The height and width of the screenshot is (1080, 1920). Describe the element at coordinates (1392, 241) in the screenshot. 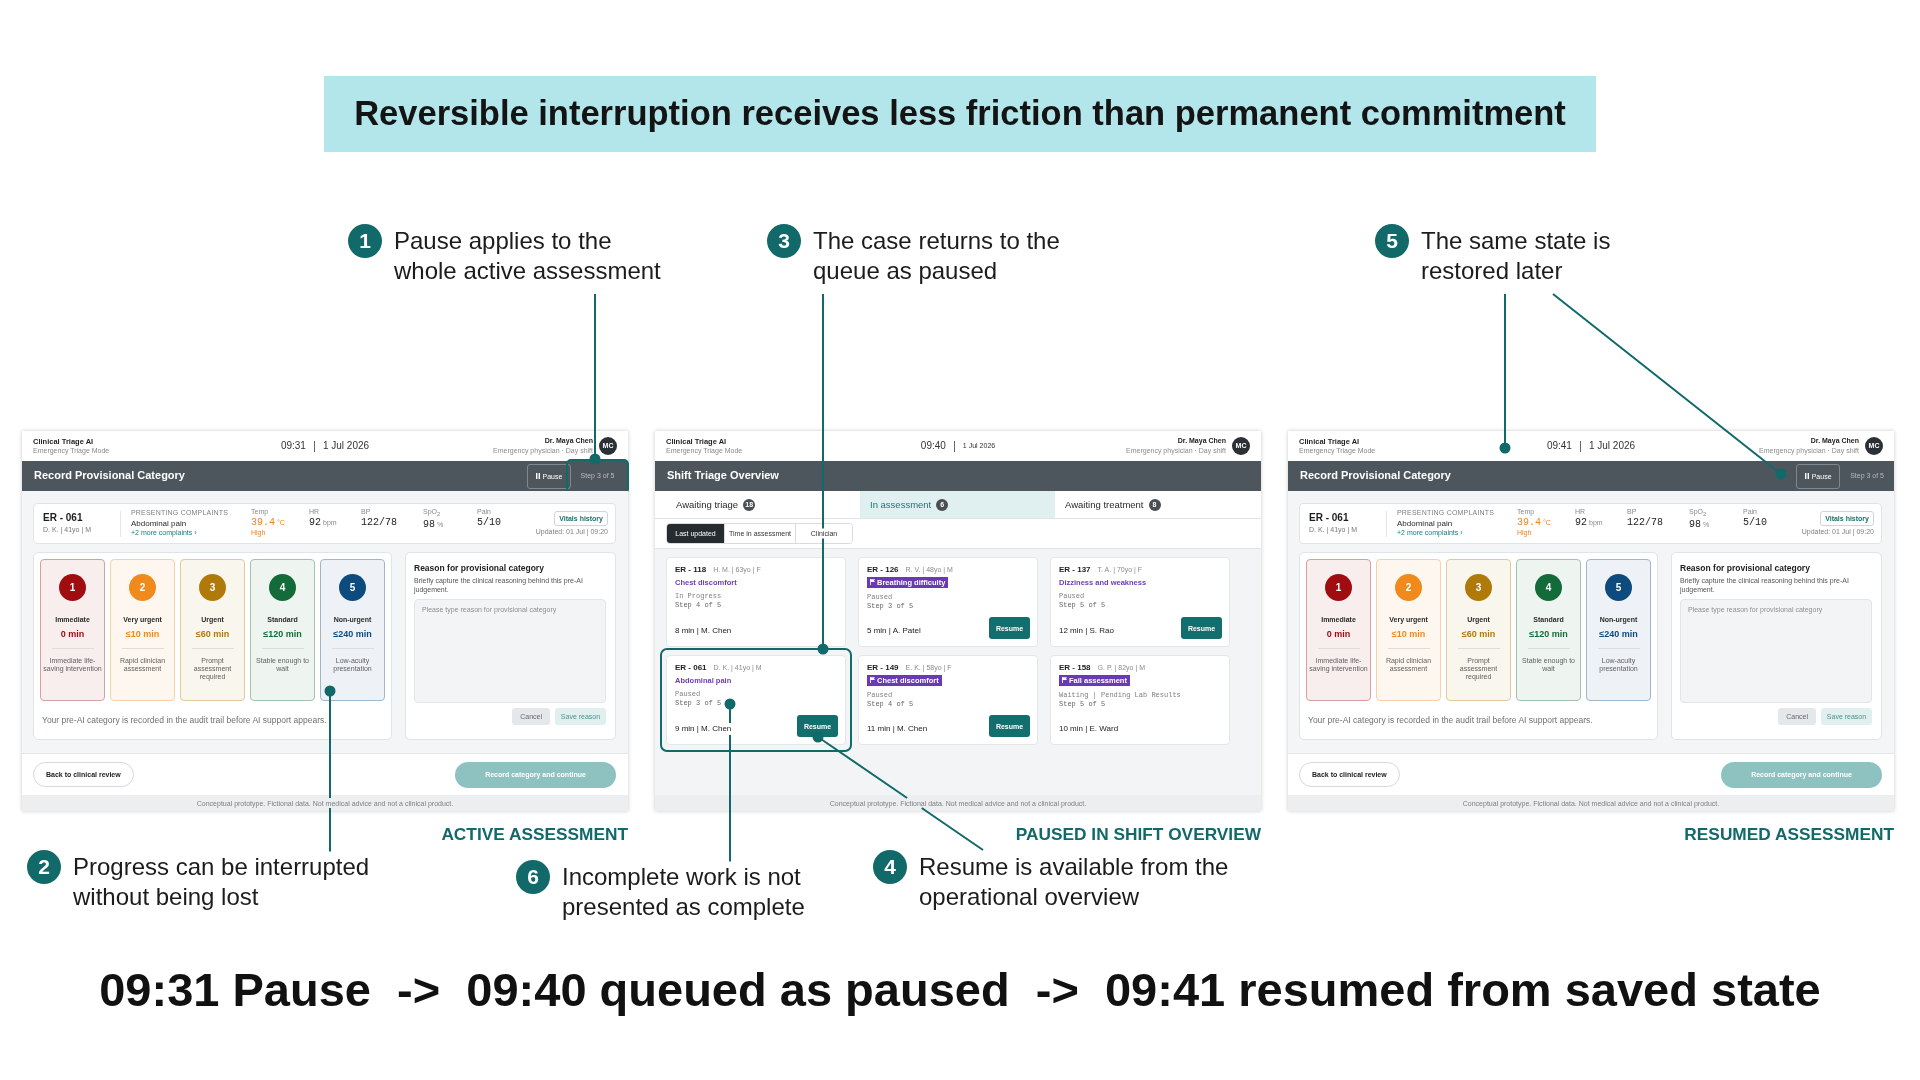

I see `number-badge: 5` at that location.